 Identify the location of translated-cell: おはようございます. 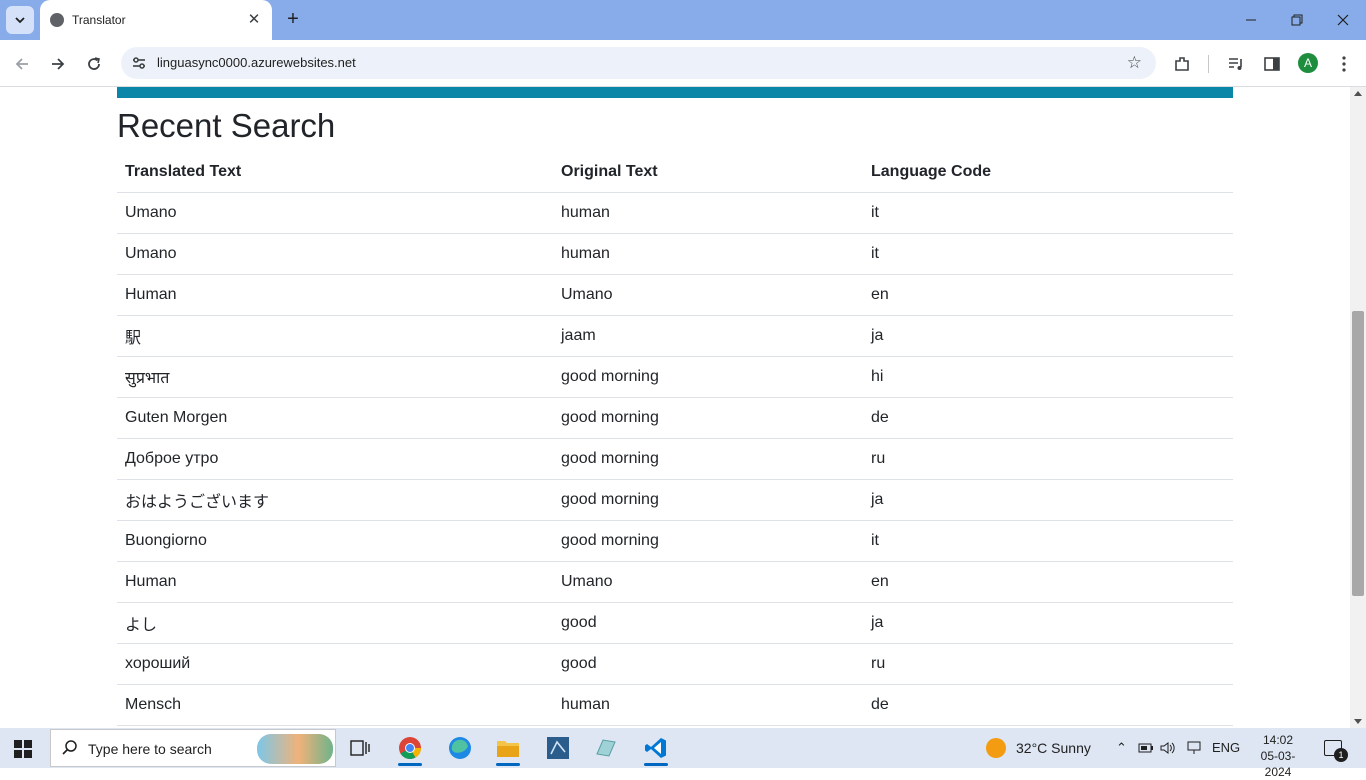
(335, 500).